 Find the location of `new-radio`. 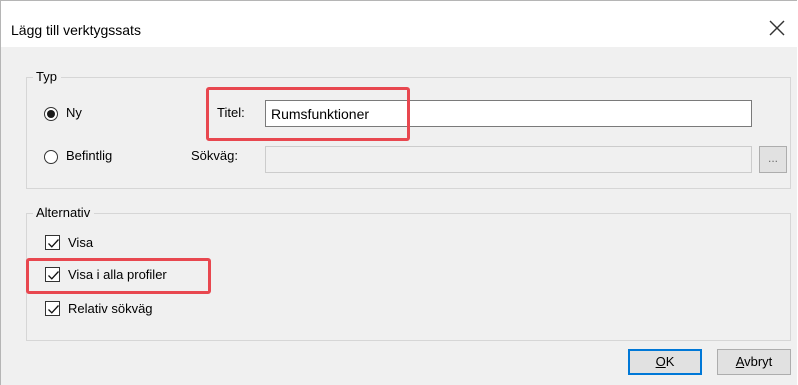

new-radio is located at coordinates (51, 114).